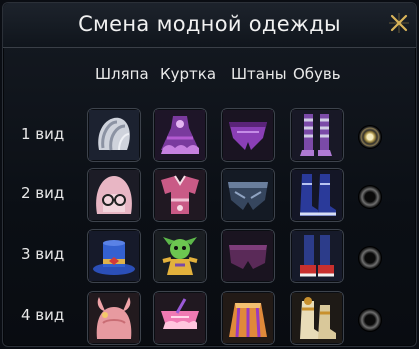  What do you see at coordinates (43, 193) in the screenshot?
I see `row-label: 2 вид` at bounding box center [43, 193].